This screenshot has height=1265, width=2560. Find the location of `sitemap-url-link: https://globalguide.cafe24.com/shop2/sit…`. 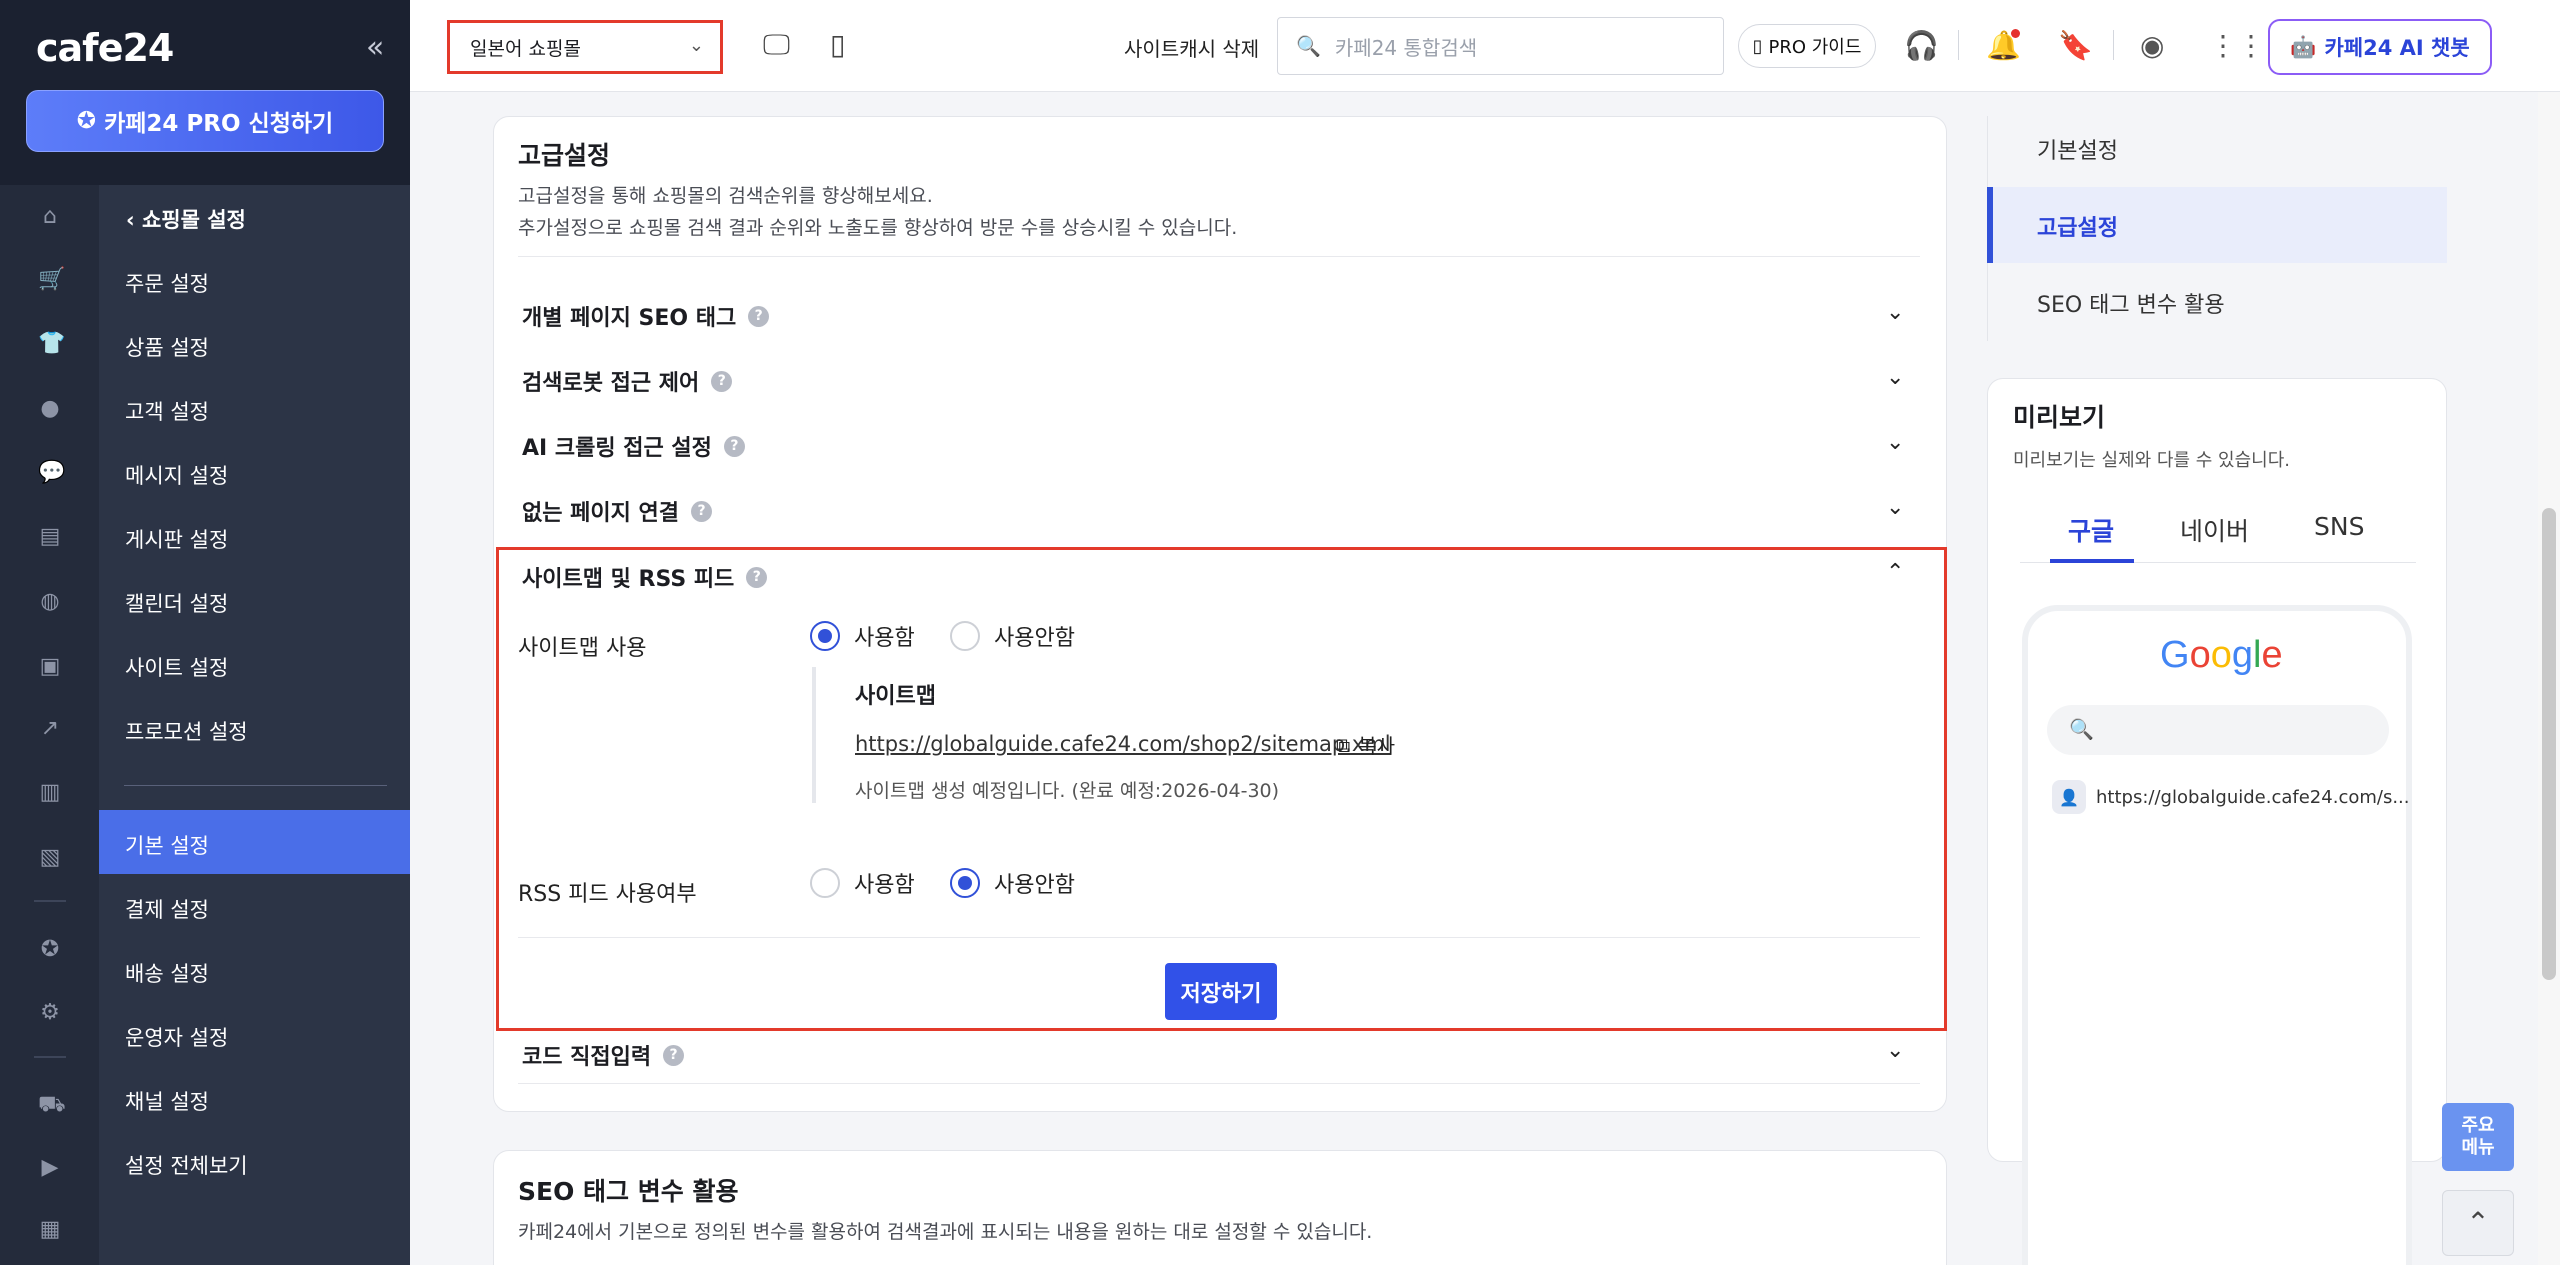

sitemap-url-link: https://globalguide.cafe24.com/shop2/sit… is located at coordinates (1123, 744).